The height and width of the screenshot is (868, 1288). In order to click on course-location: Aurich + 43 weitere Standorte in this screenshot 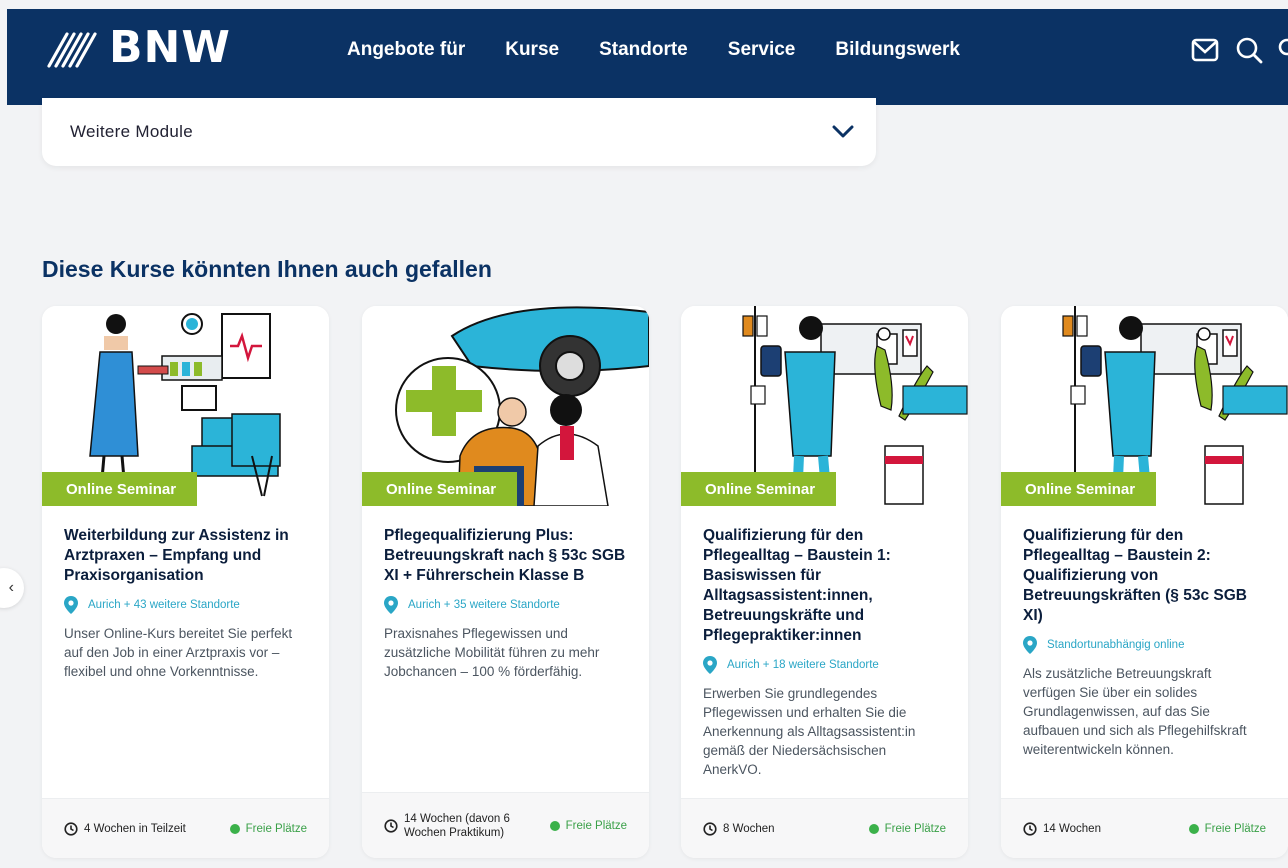, I will do `click(185, 605)`.